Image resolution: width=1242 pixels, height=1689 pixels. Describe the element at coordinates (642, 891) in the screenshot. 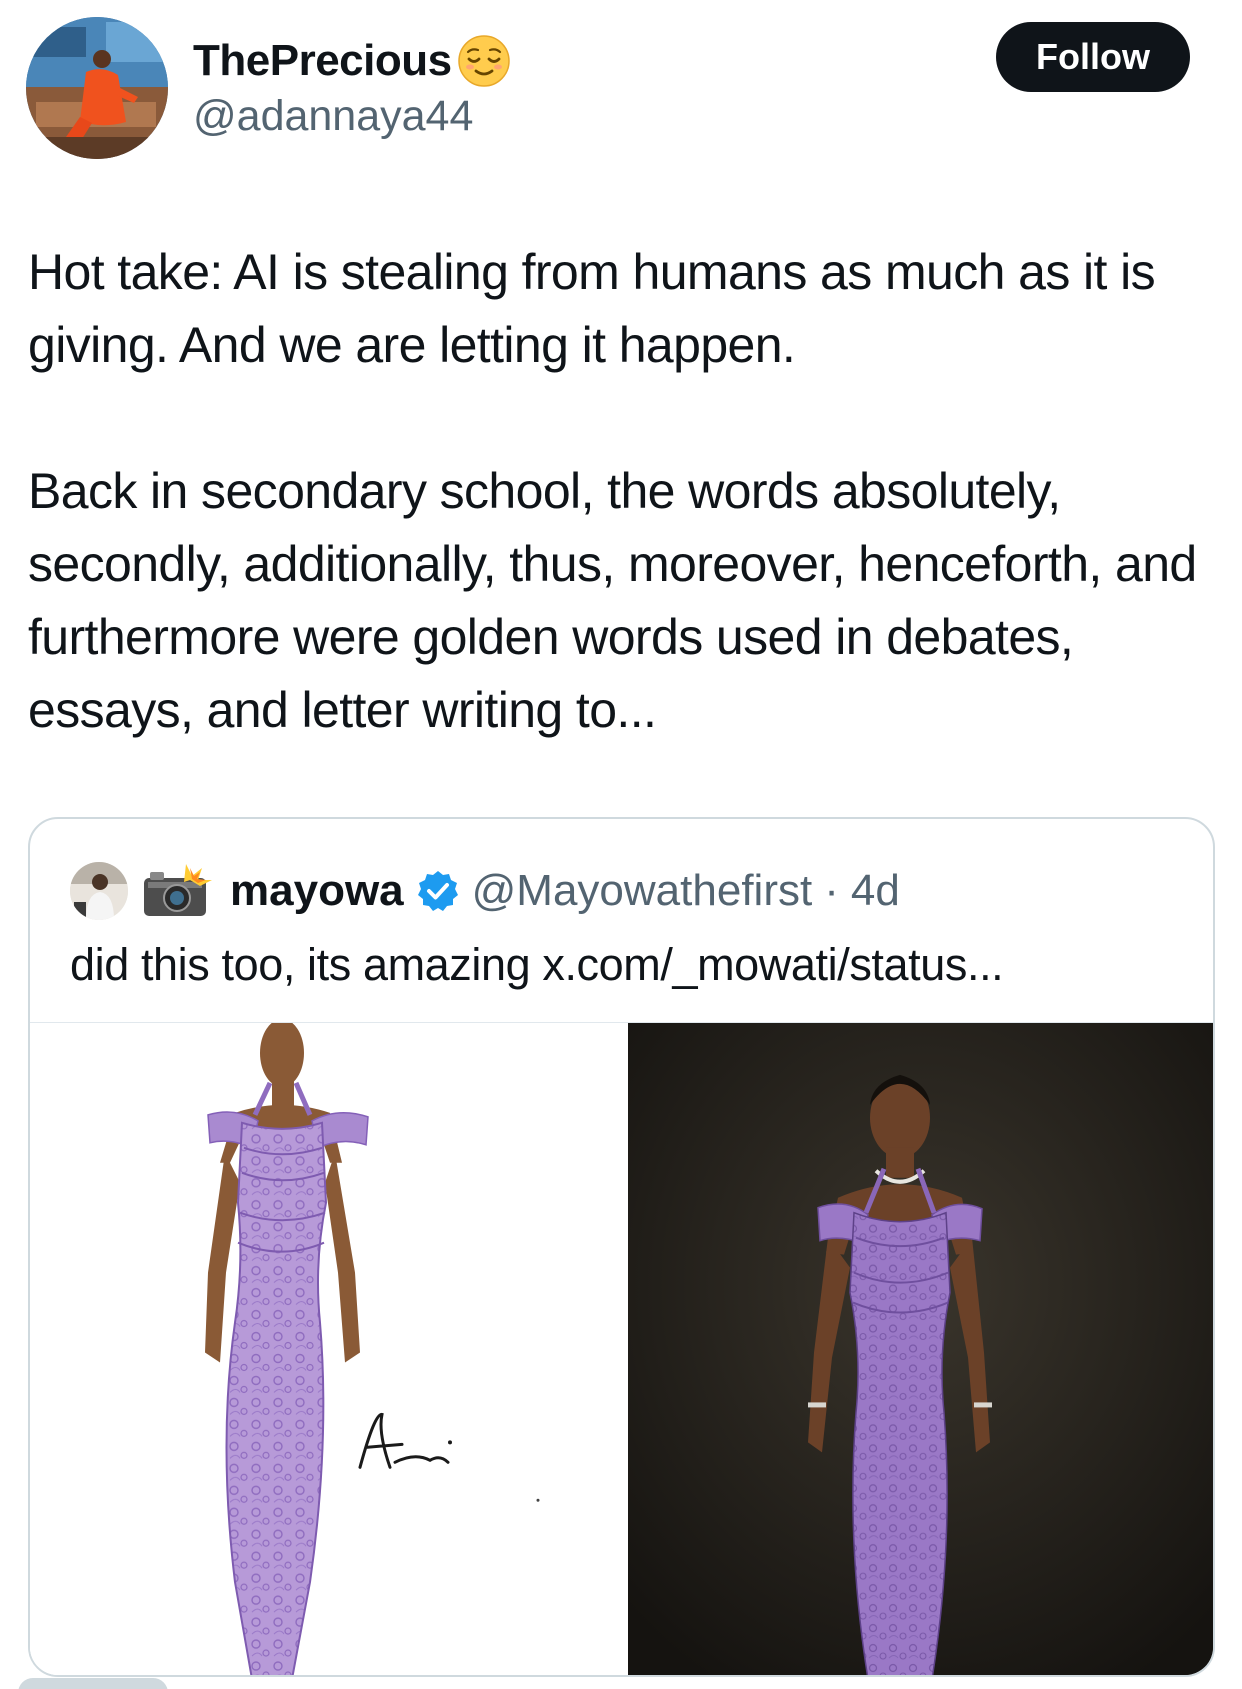

I see `quoted-author-handle: @Mayowathefirst` at that location.